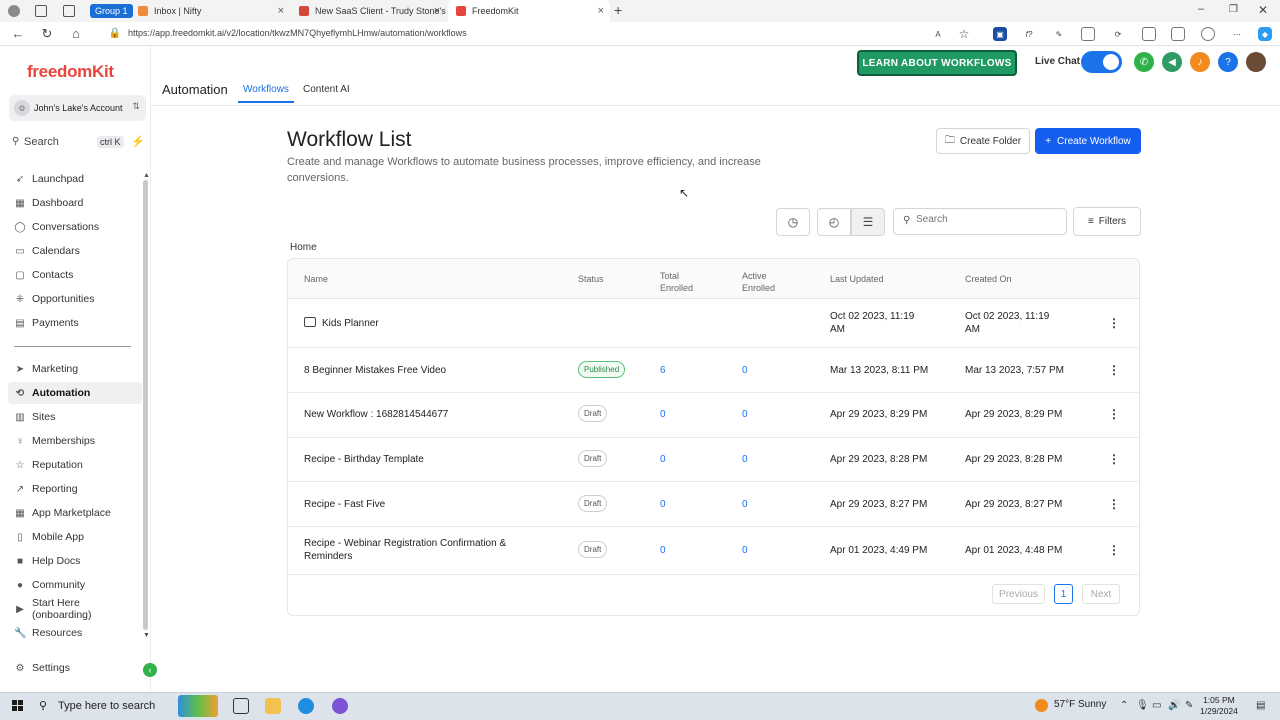 The image size is (1280, 720). Describe the element at coordinates (857, 279) in the screenshot. I see `column-header-last-updated: Last Updated` at that location.